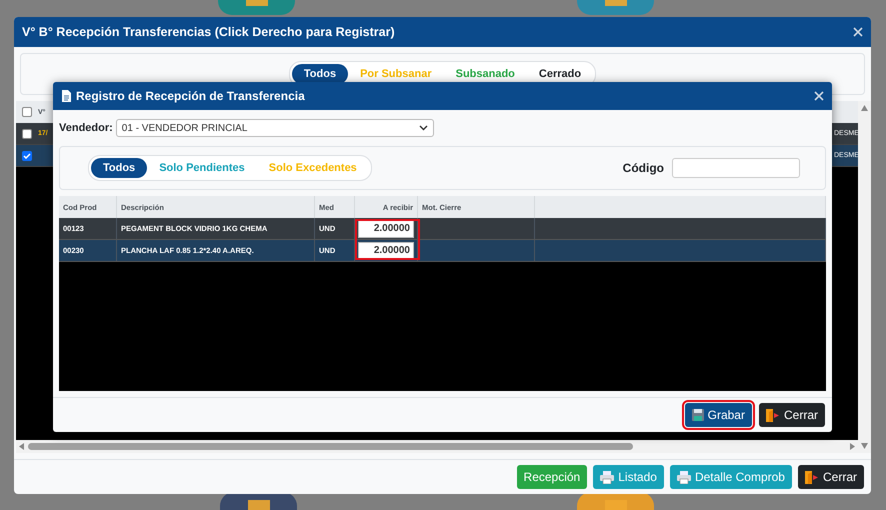 The width and height of the screenshot is (886, 510). Describe the element at coordinates (386, 251) in the screenshot. I see `quantity-field: 2.00000` at that location.